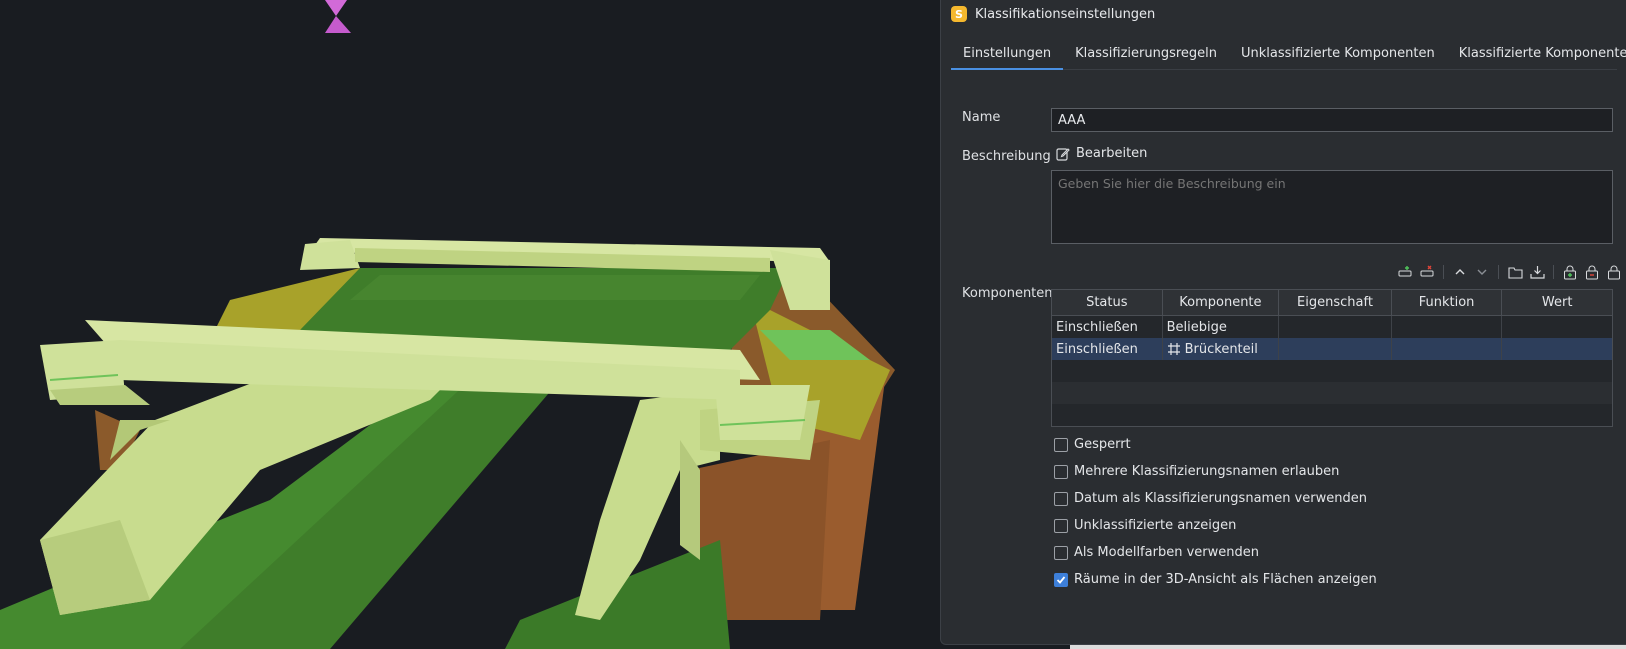 The height and width of the screenshot is (649, 1626). What do you see at coordinates (1107, 302) in the screenshot?
I see `column-header-status: Status` at bounding box center [1107, 302].